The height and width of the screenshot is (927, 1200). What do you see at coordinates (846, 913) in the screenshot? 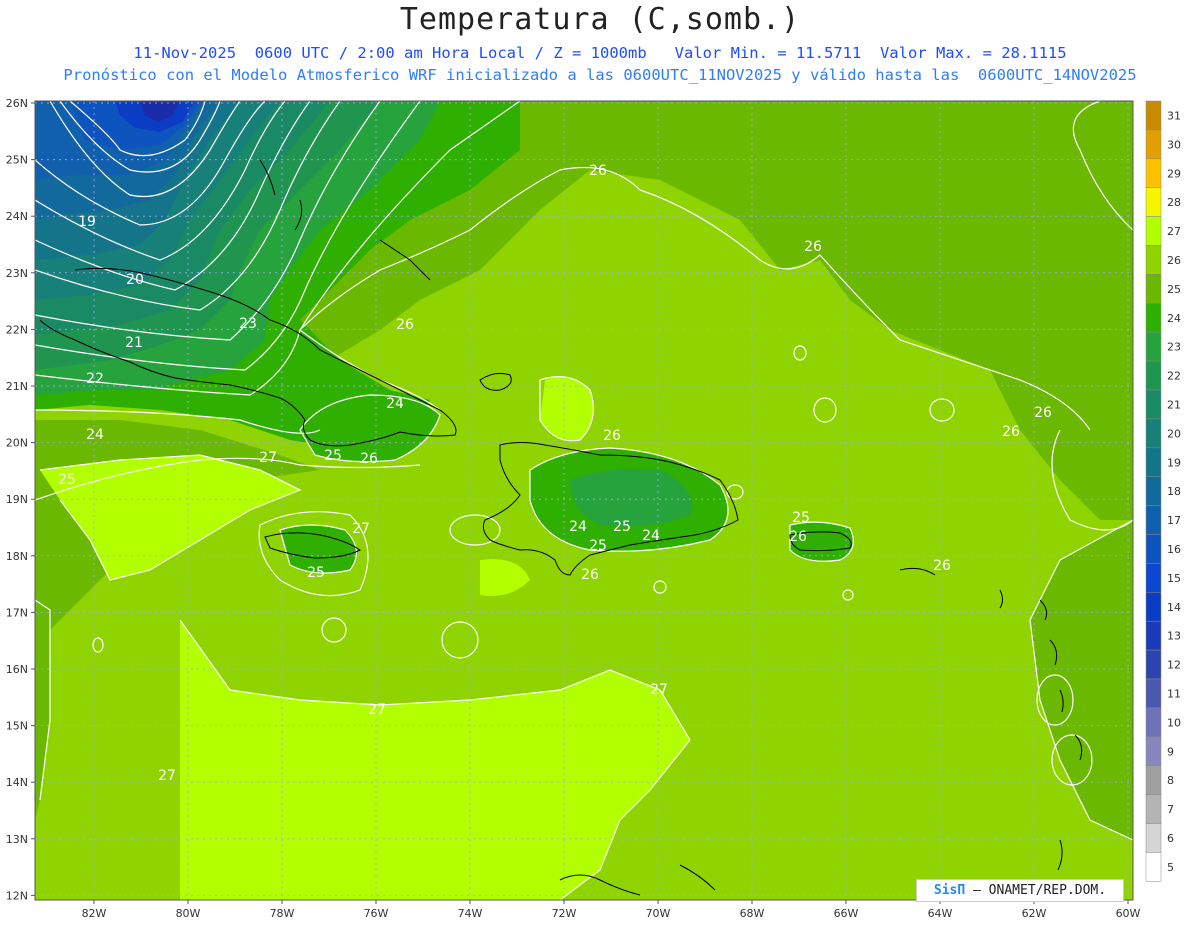
I see `lon-label: 66W` at bounding box center [846, 913].